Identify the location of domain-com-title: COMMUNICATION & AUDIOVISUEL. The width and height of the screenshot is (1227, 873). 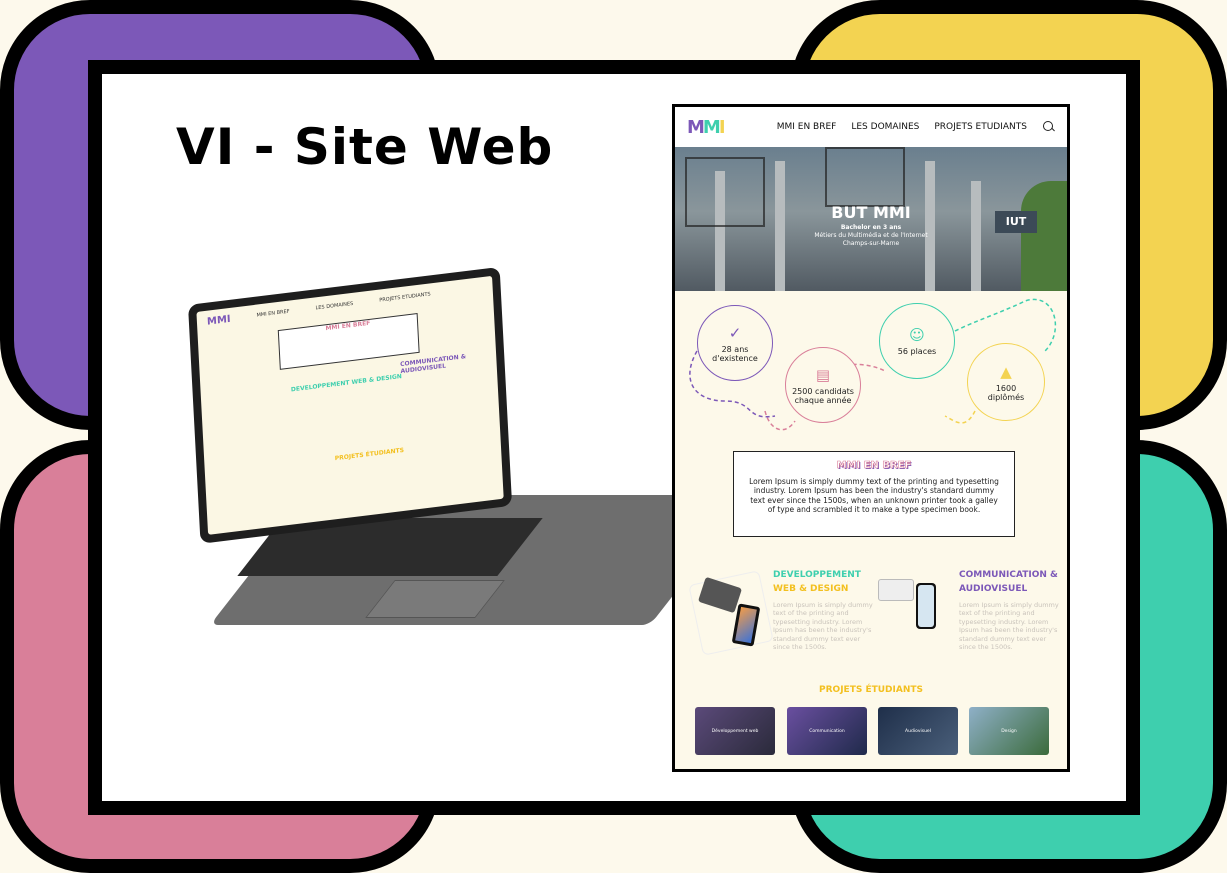
(1008, 582).